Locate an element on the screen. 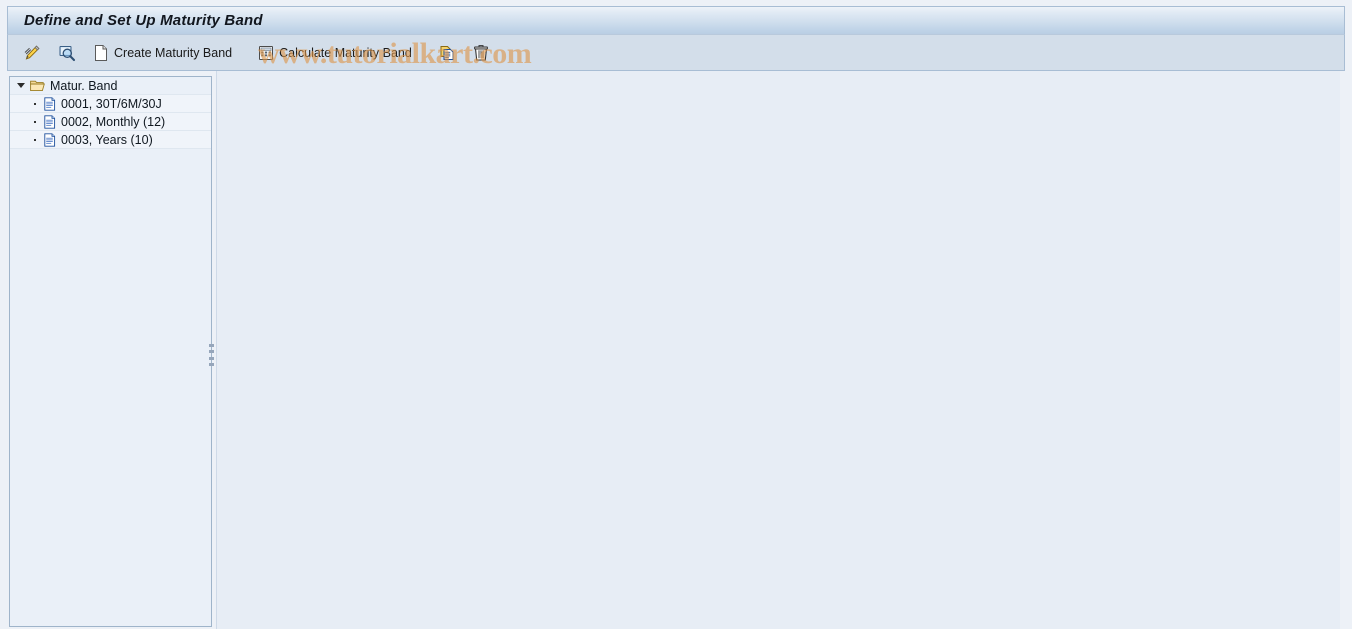 The width and height of the screenshot is (1352, 629). pencil-icon is located at coordinates (32, 53).